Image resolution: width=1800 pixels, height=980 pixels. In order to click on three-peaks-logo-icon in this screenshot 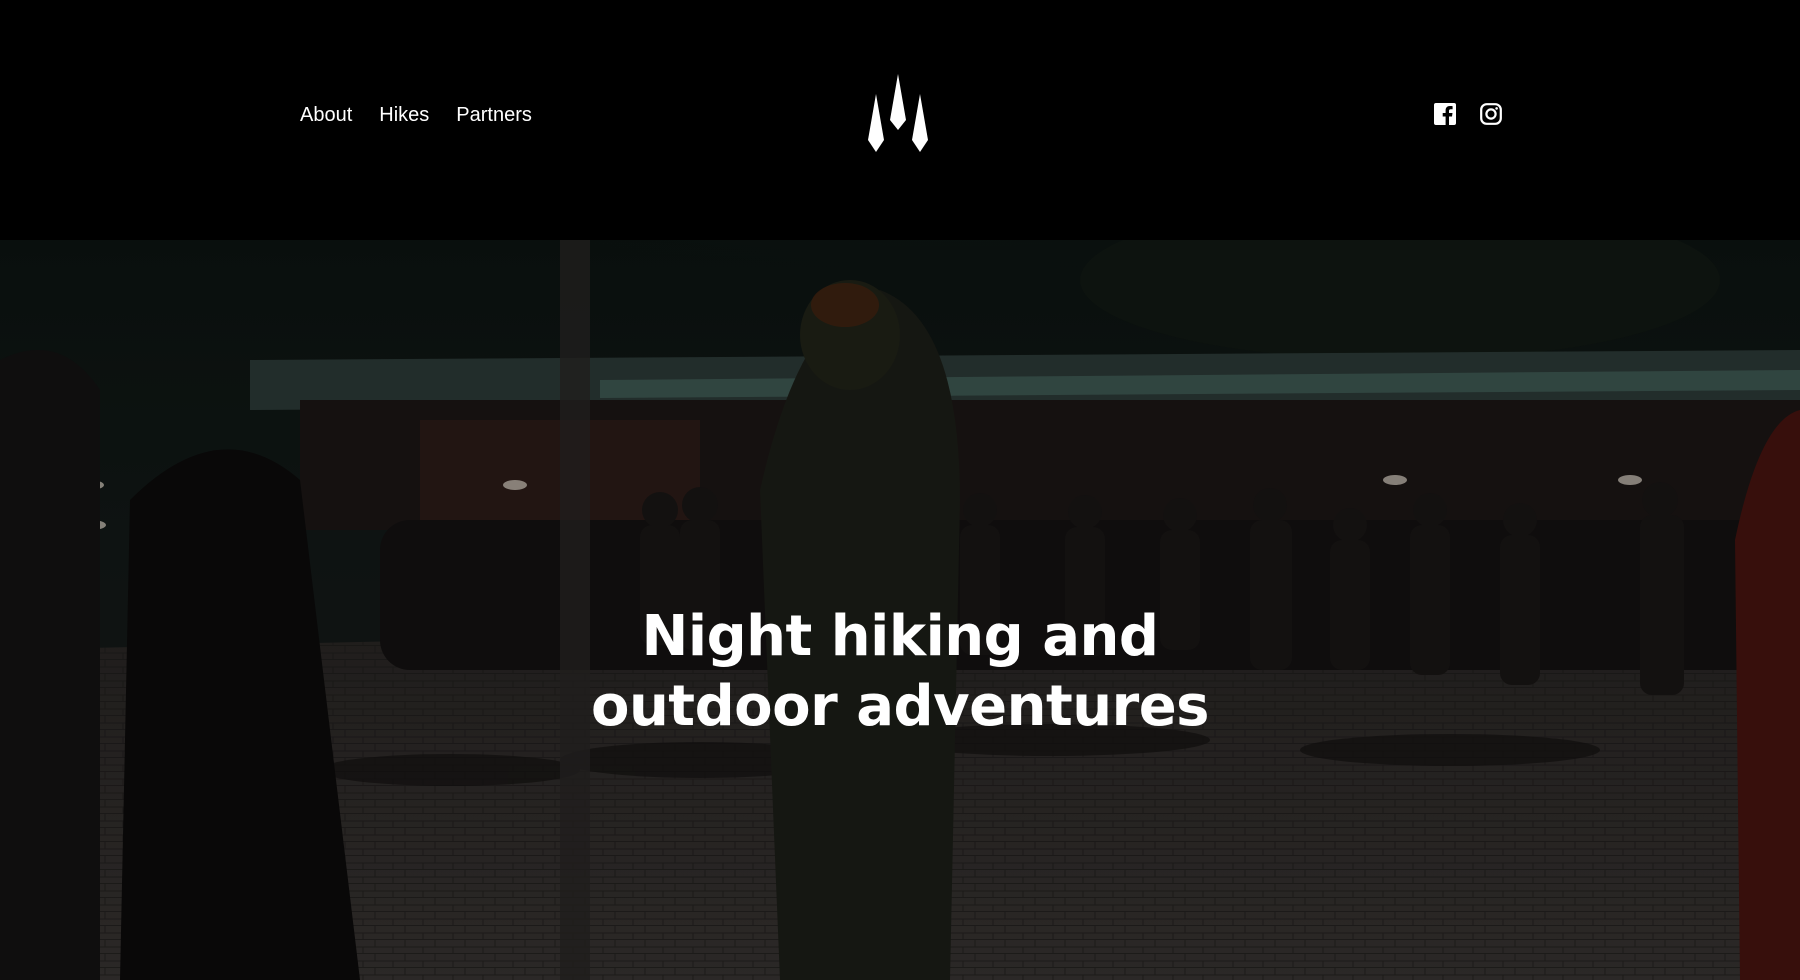, I will do `click(898, 114)`.